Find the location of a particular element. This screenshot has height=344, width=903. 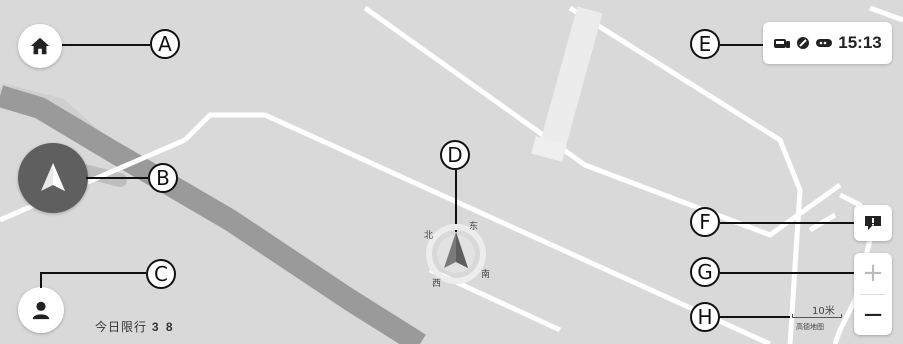

person-icon is located at coordinates (41, 310).